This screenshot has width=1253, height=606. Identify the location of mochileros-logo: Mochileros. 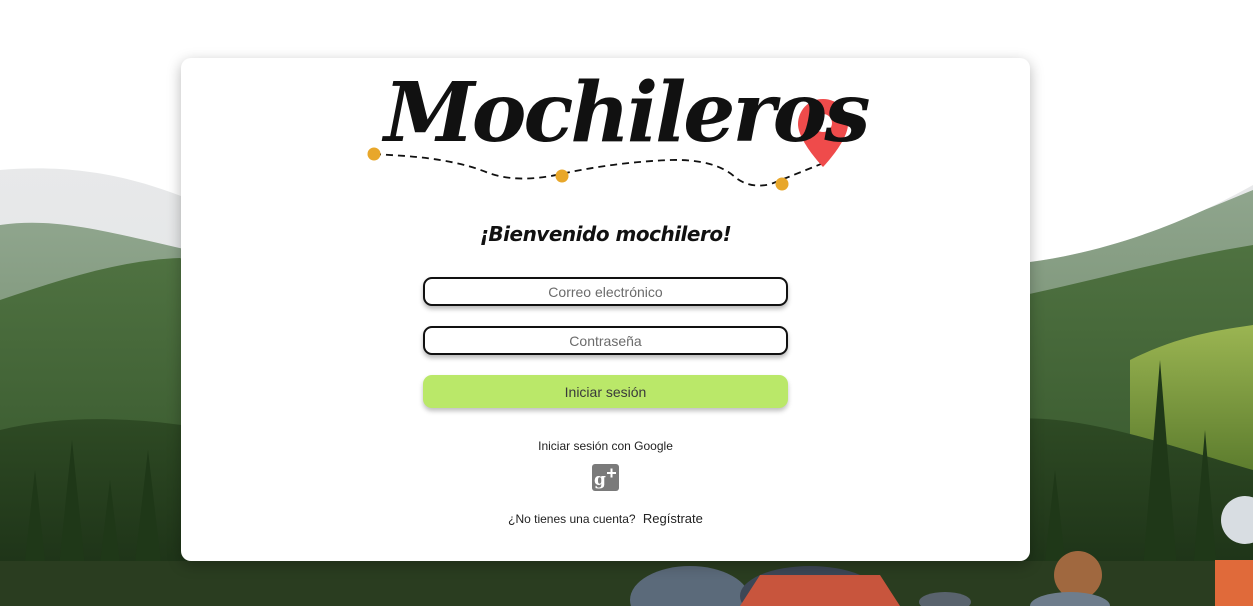
(618, 135).